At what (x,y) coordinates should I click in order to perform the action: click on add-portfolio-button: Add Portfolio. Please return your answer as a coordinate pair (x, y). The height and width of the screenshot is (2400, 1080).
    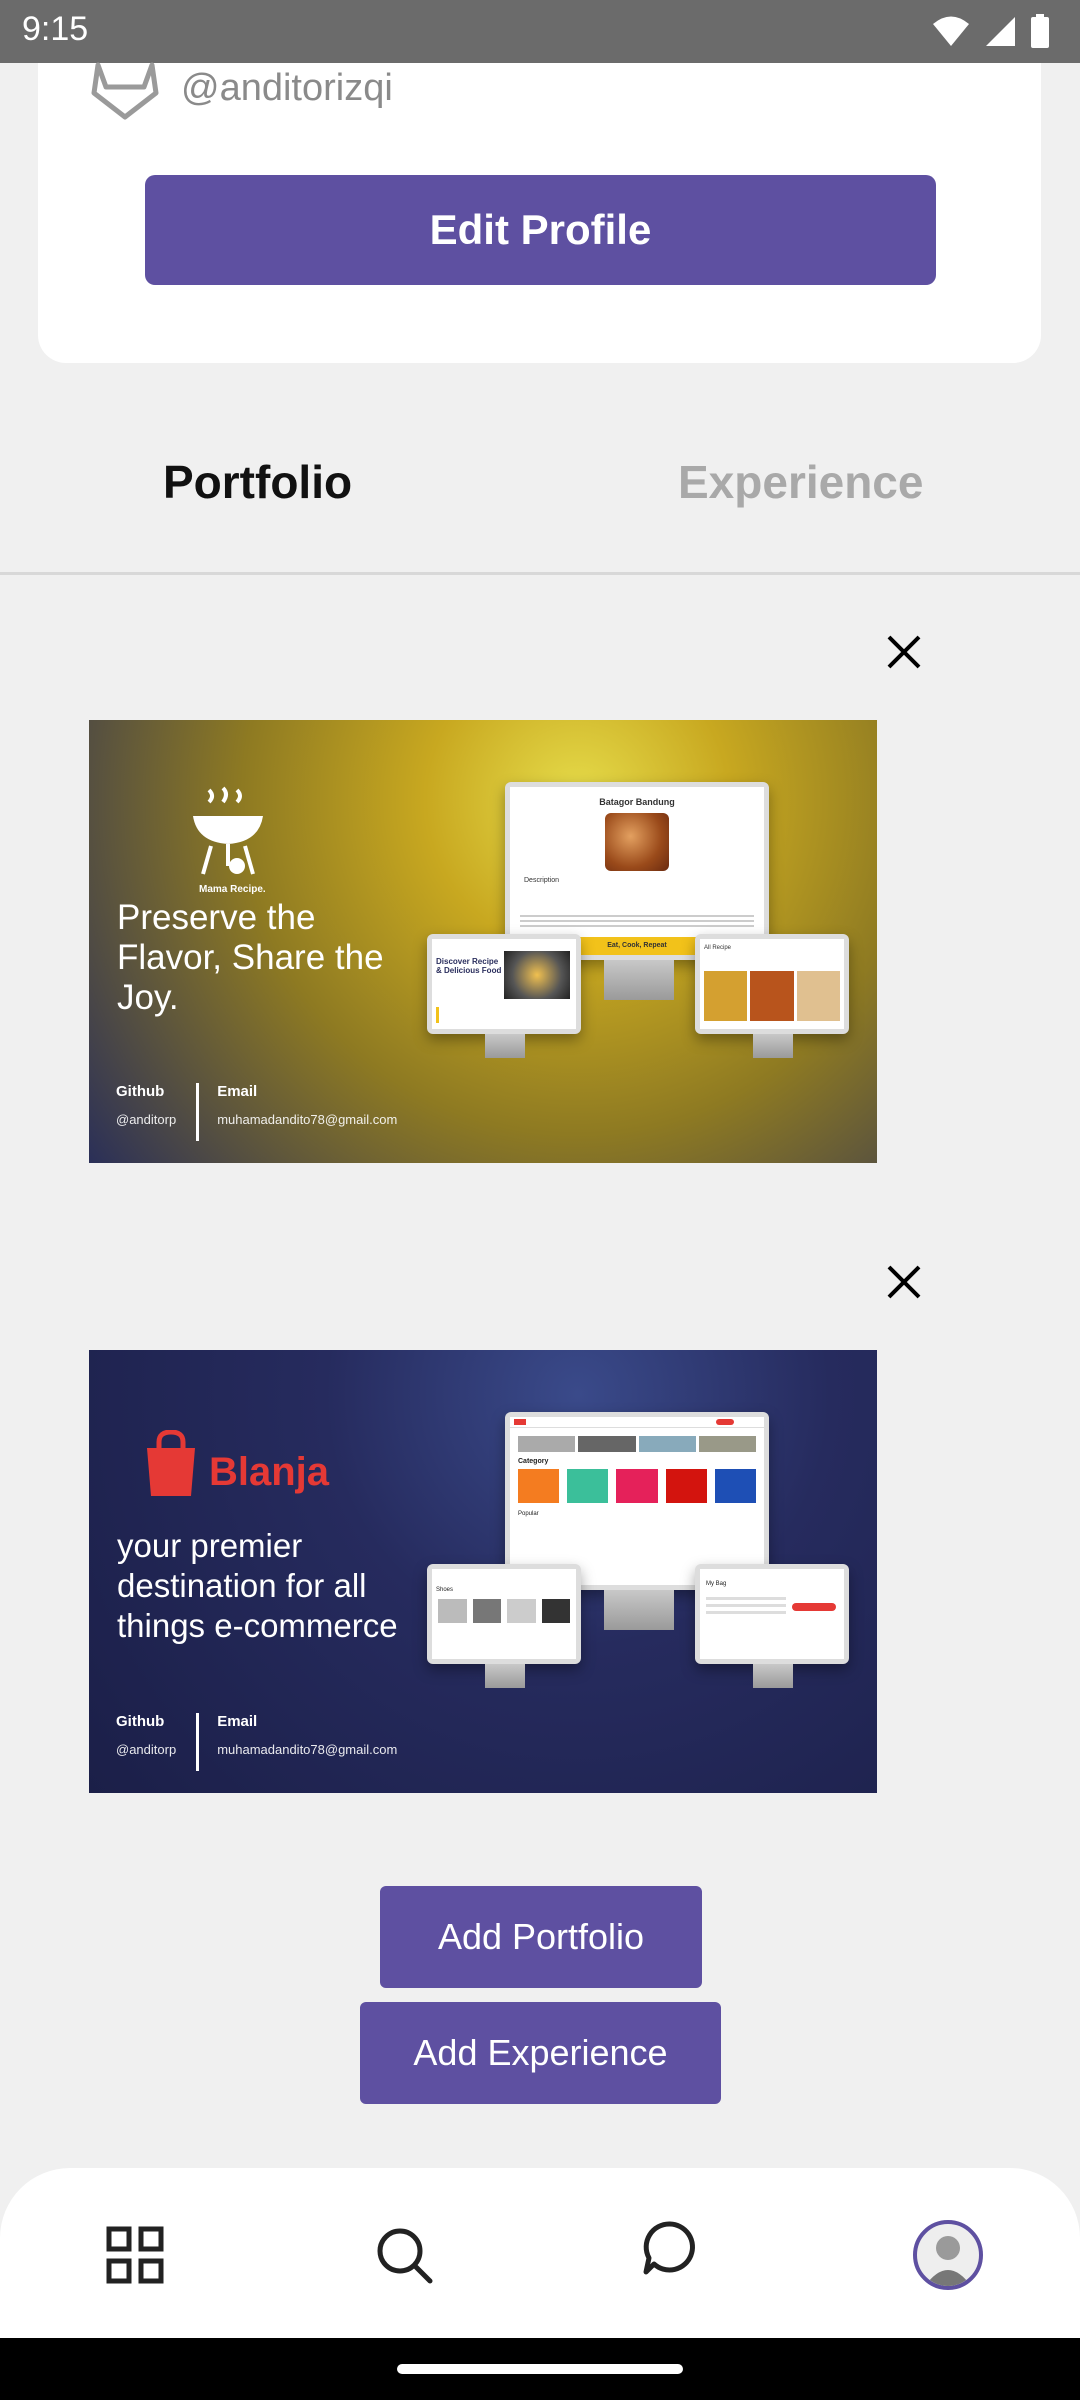
    Looking at the image, I should click on (541, 1937).